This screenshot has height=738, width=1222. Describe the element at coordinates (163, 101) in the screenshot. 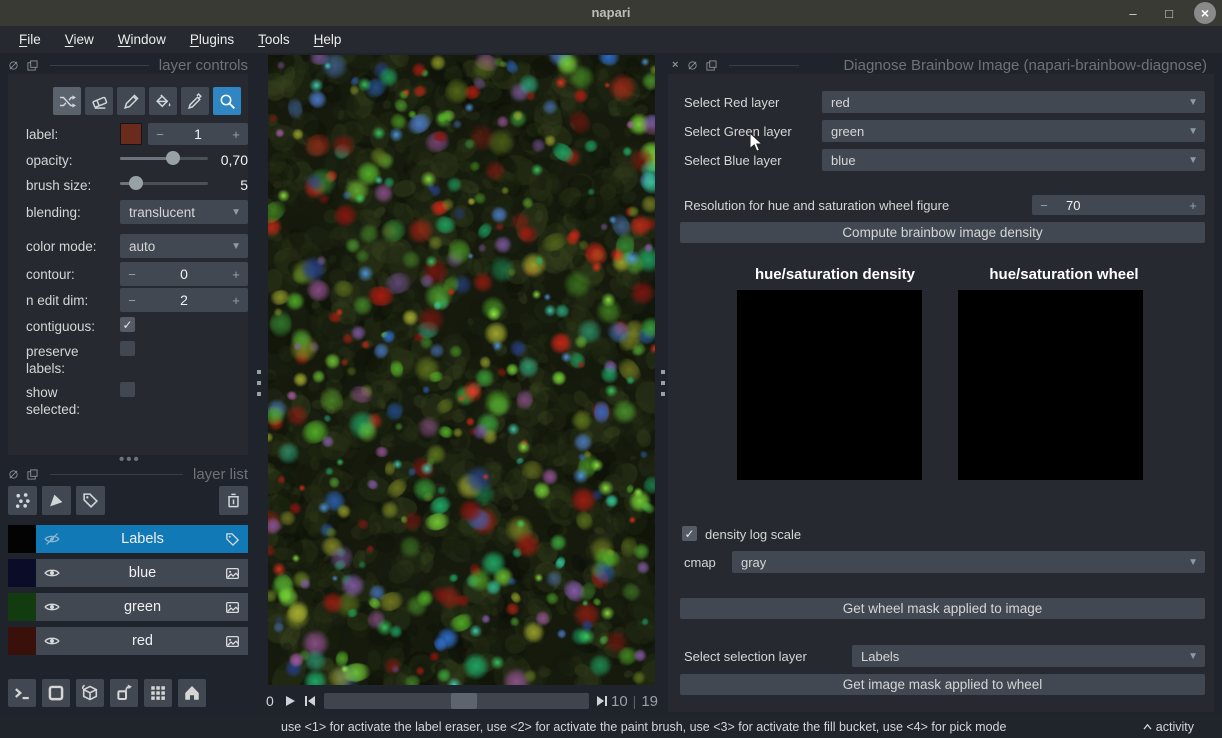

I see `fill-bucket-button` at that location.